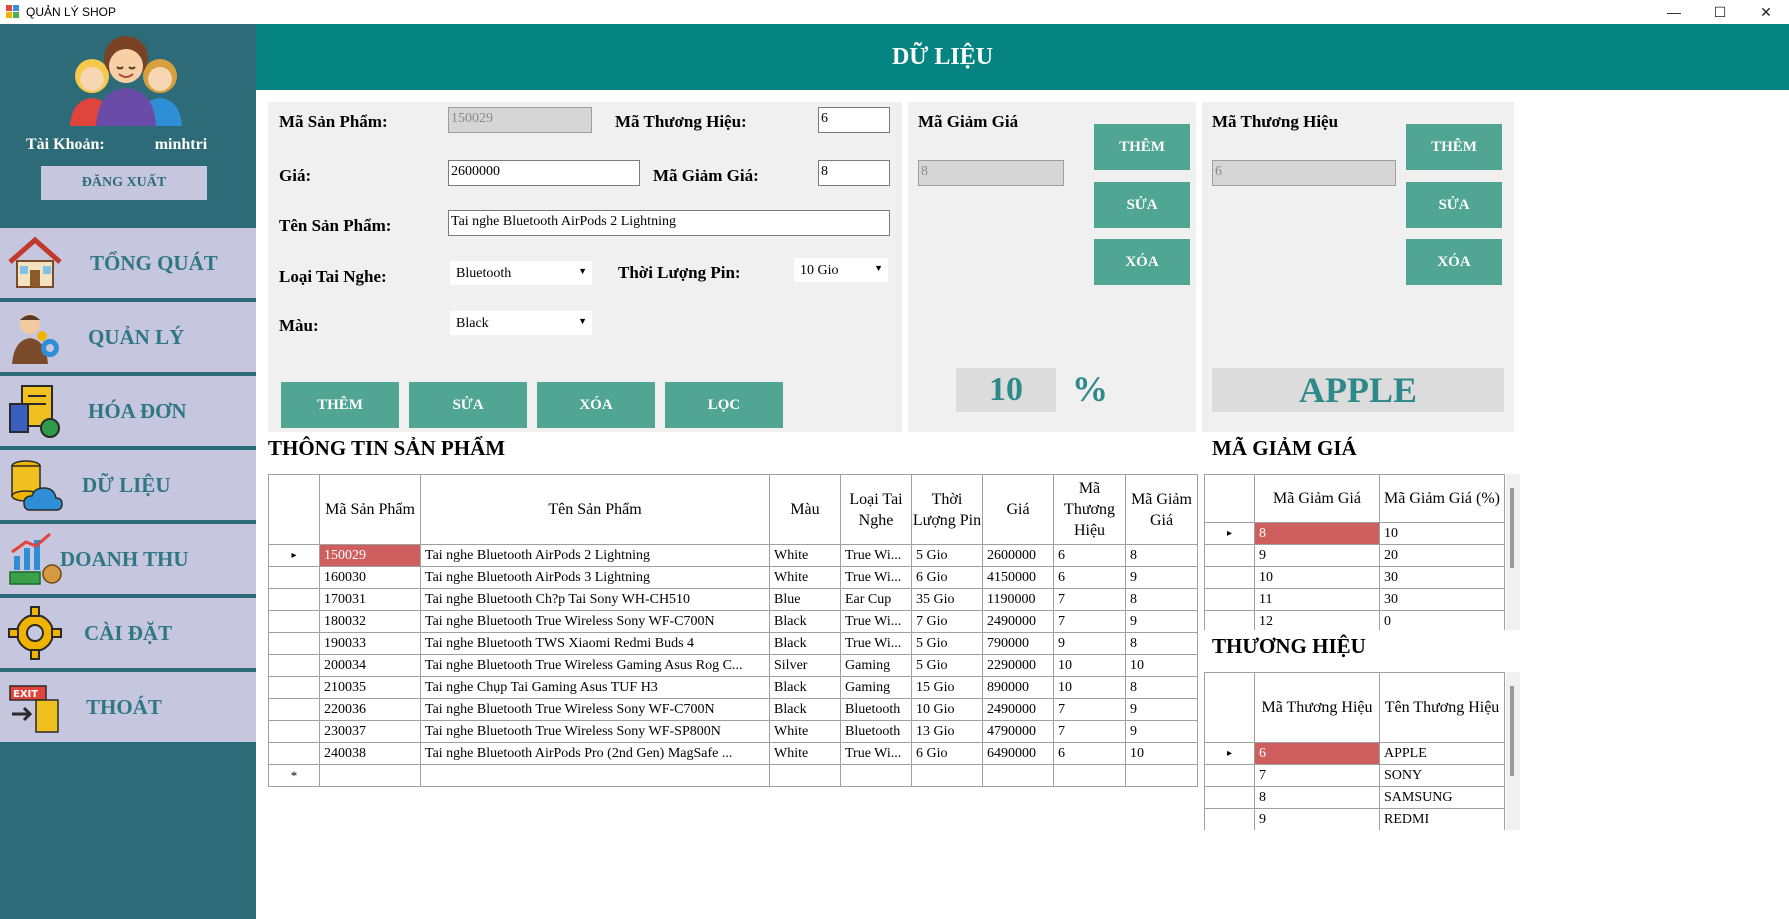 This screenshot has height=919, width=1789. What do you see at coordinates (128, 338) in the screenshot?
I see `sidebar-item-quan-ly: QUẢN LÝ` at bounding box center [128, 338].